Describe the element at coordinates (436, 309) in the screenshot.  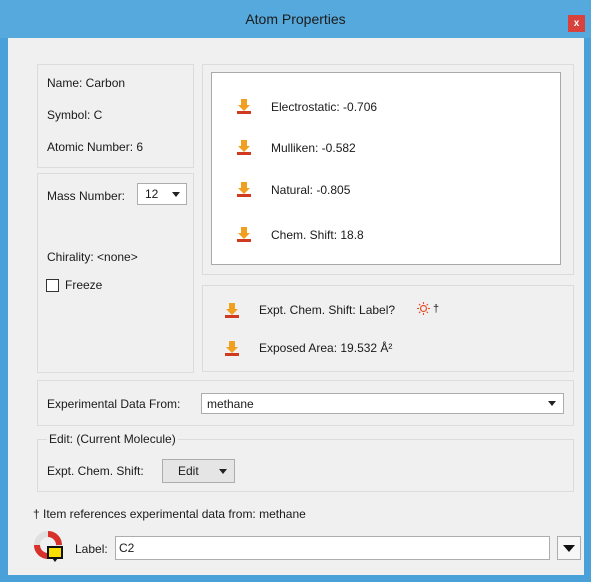
I see `dagger-mark: †` at that location.